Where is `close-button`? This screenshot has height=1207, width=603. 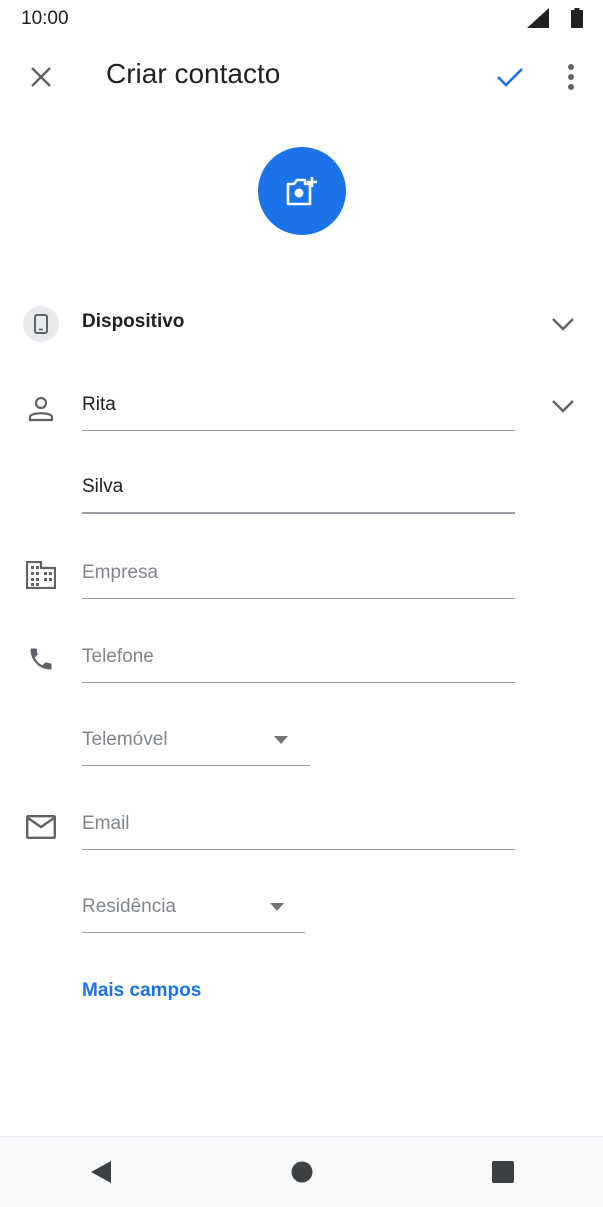
close-button is located at coordinates (41, 77).